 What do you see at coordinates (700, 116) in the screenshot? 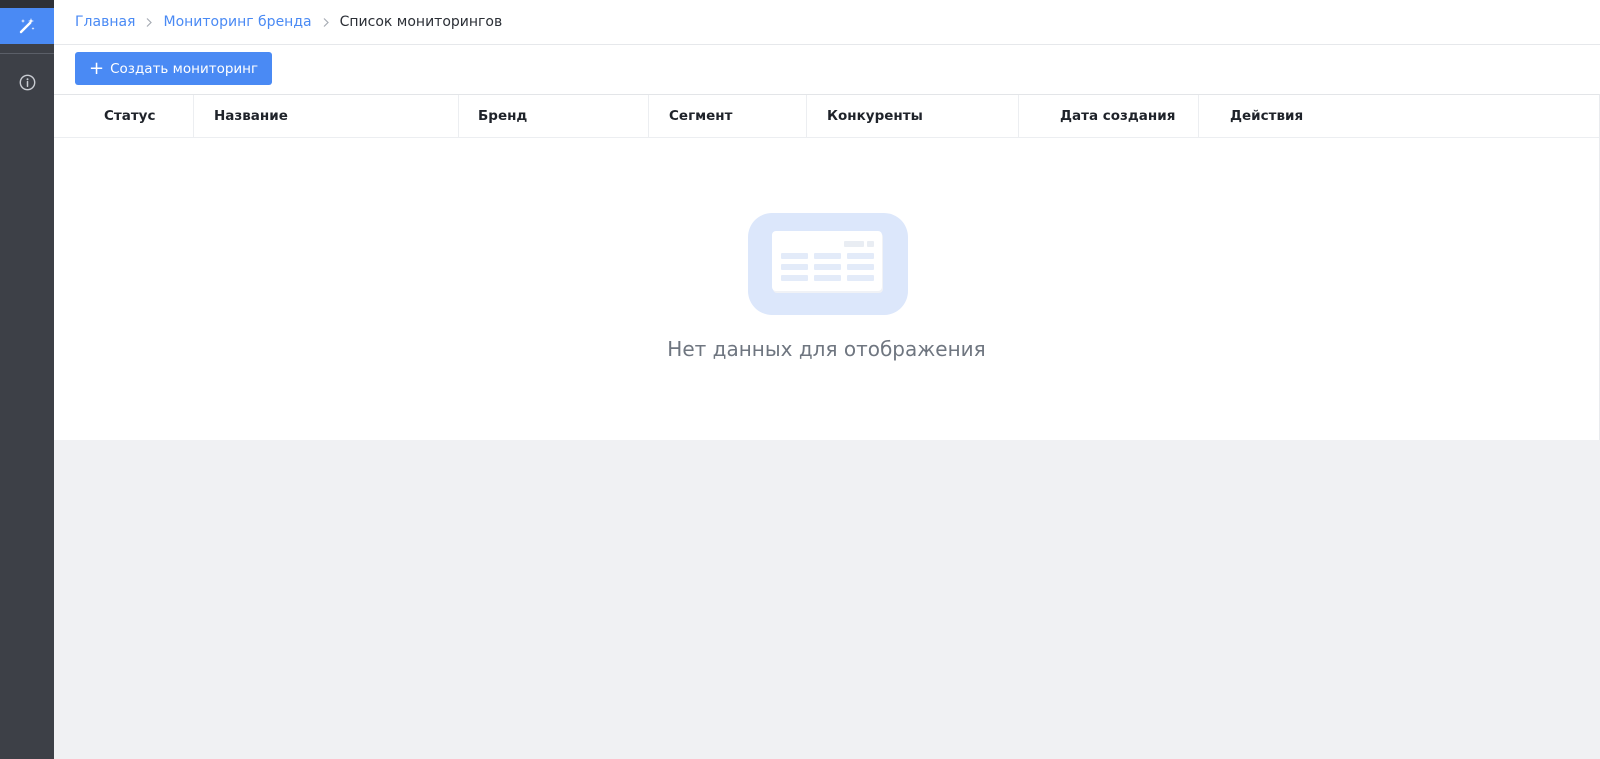
I see `column-header-segment: Сегмент` at bounding box center [700, 116].